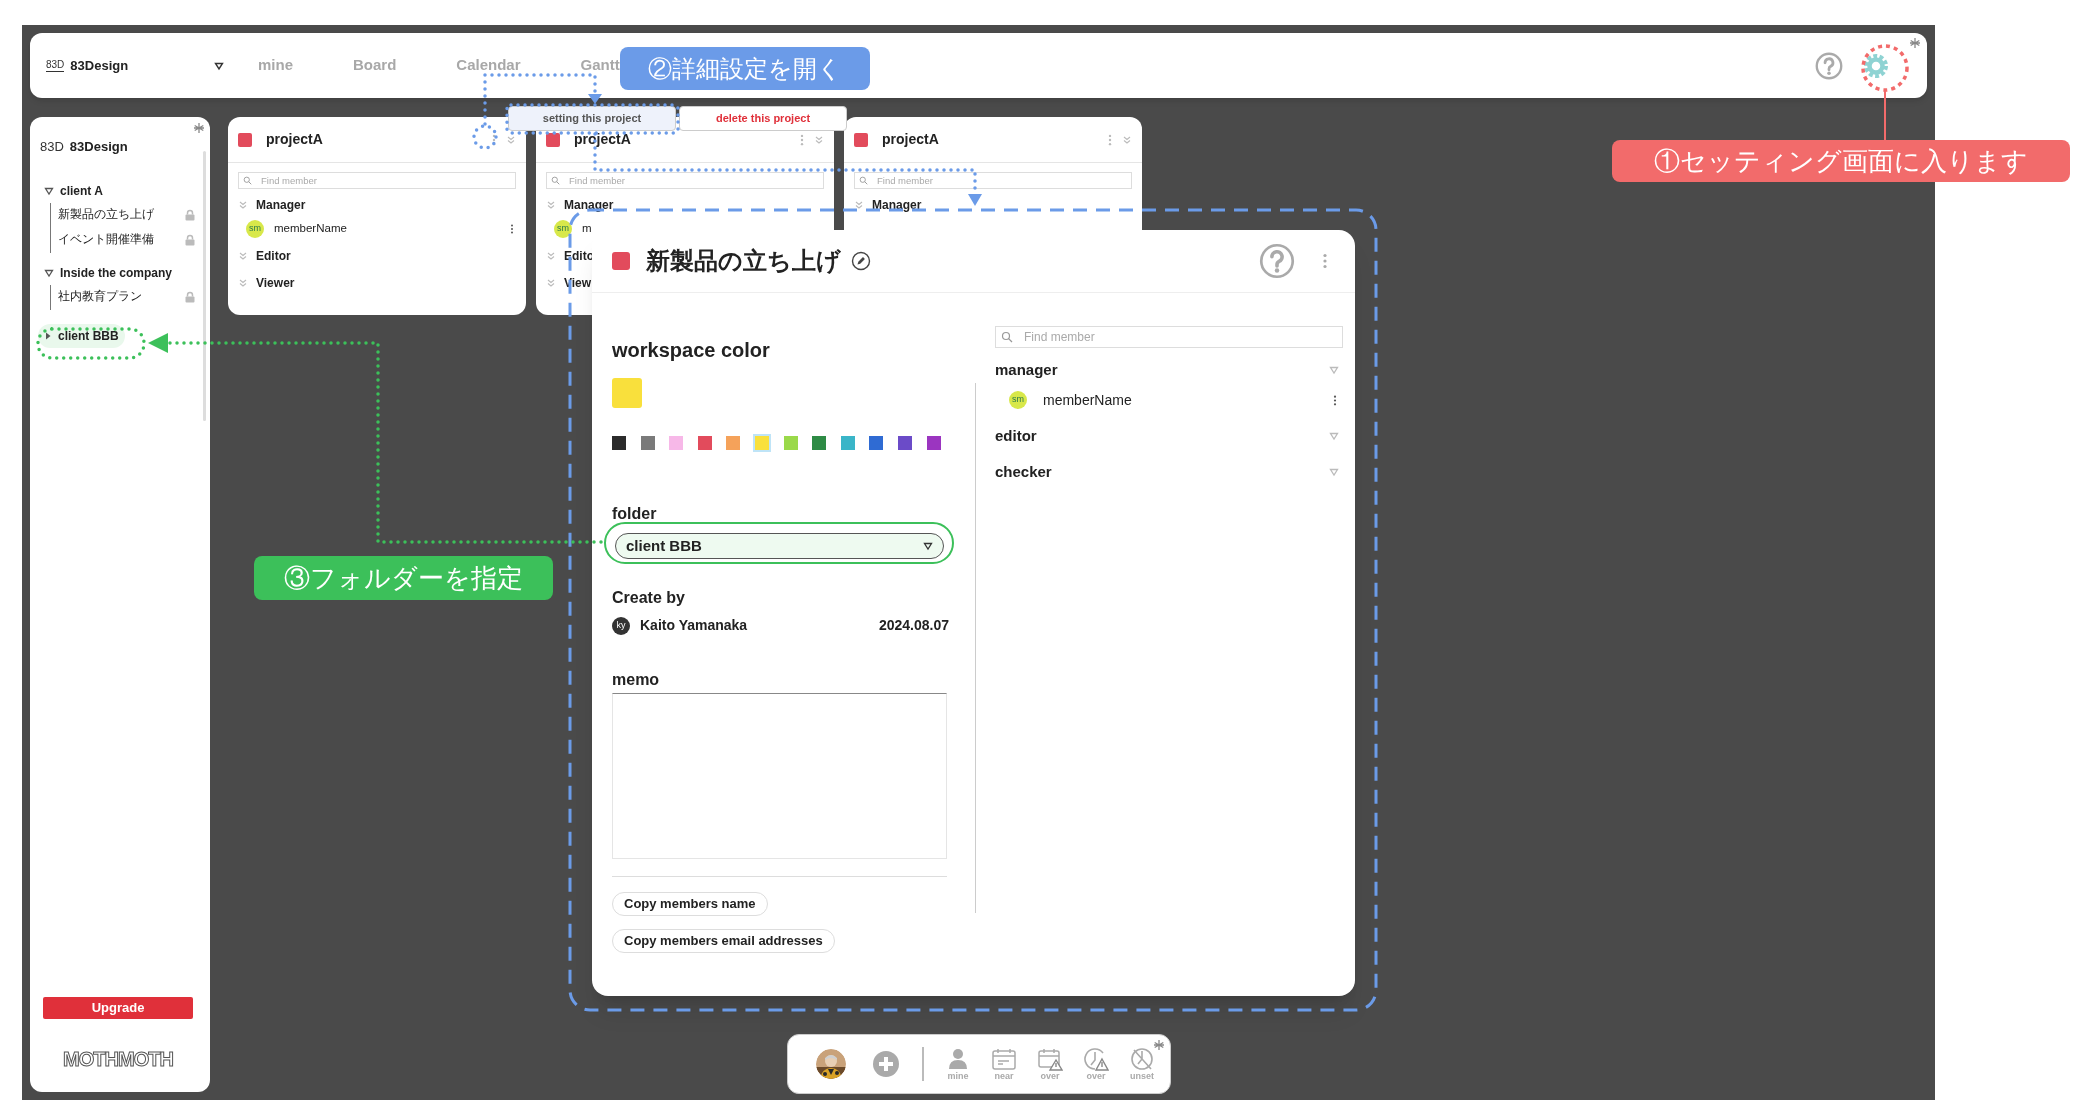 This screenshot has width=2089, height=1113. Describe the element at coordinates (694, 625) in the screenshot. I see `creator-name: Kaito Yamanaka` at that location.